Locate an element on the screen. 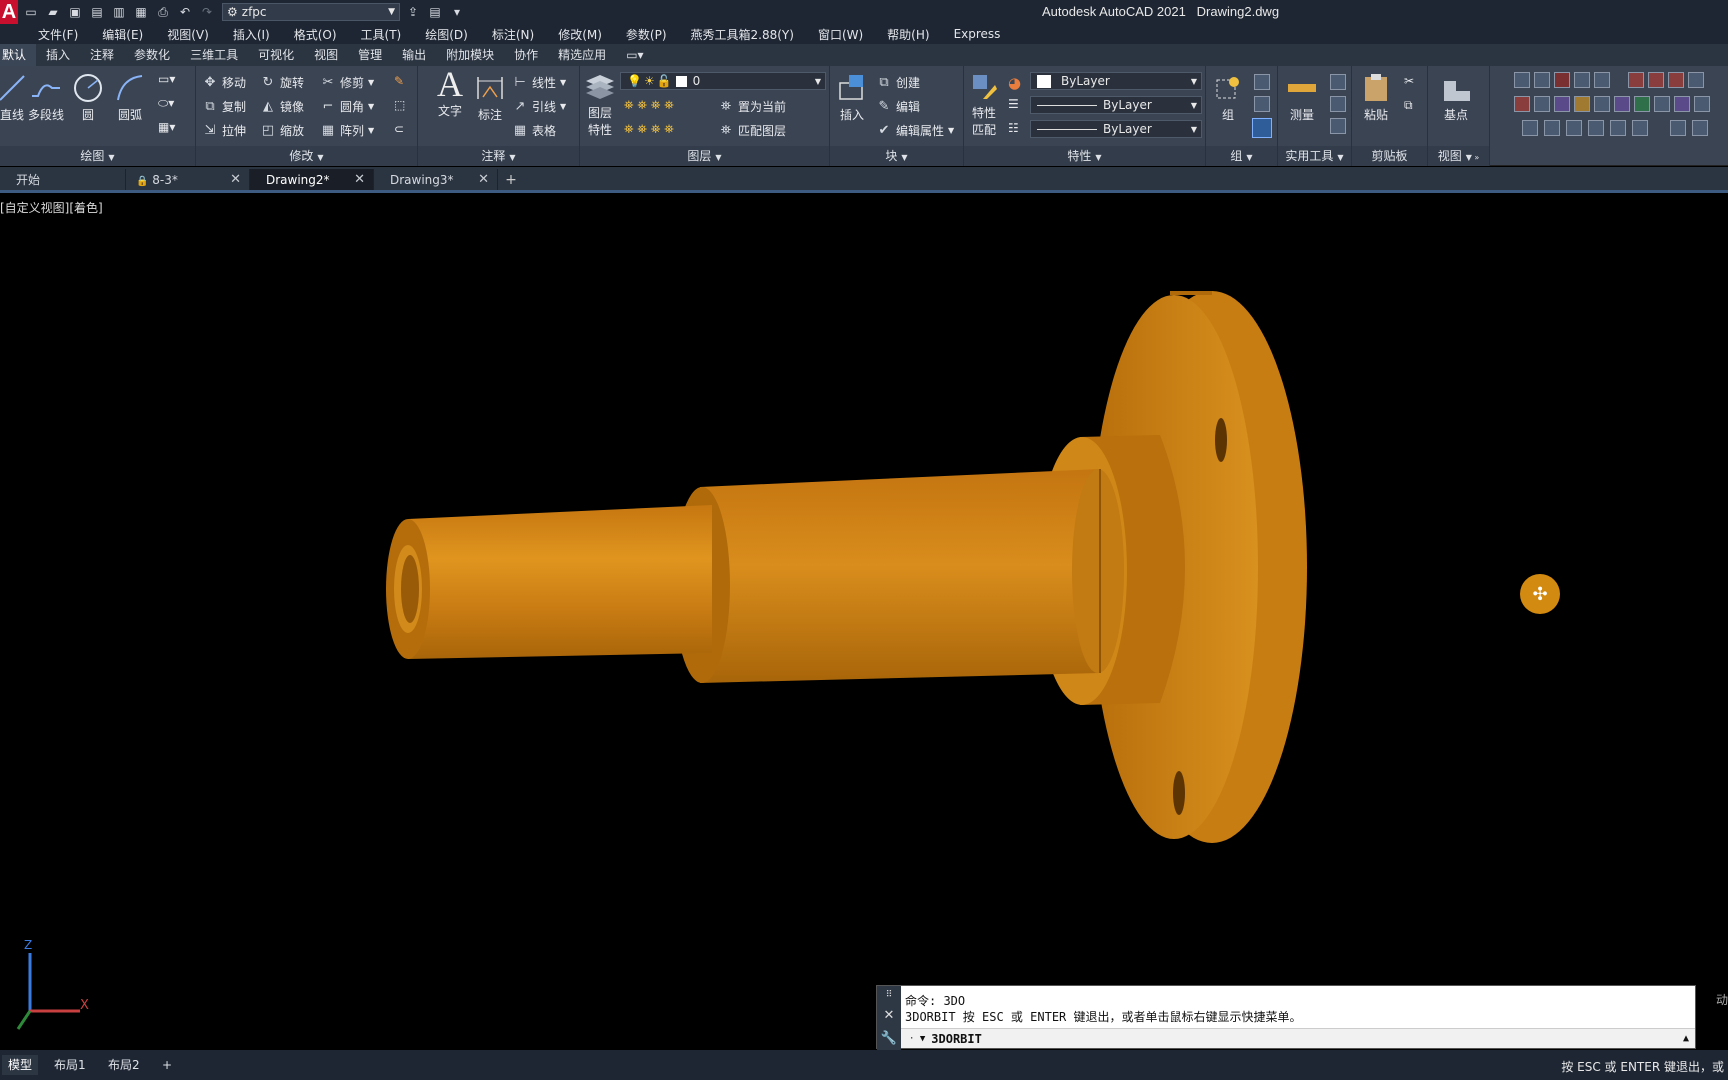  properties-panel-title: 特性 ▼ is located at coordinates (1084, 156).